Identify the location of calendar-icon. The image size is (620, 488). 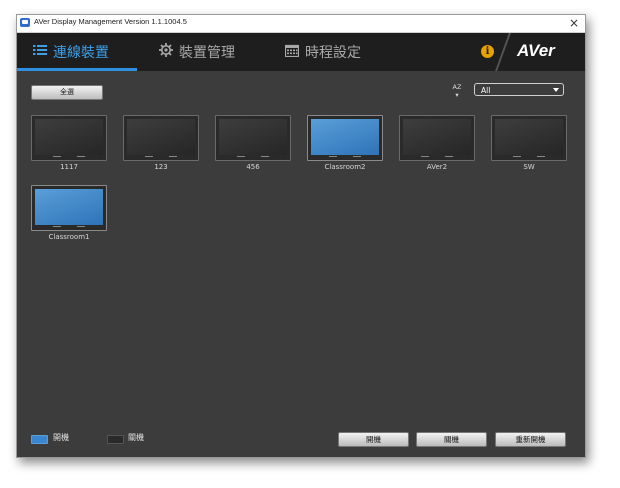
(292, 52).